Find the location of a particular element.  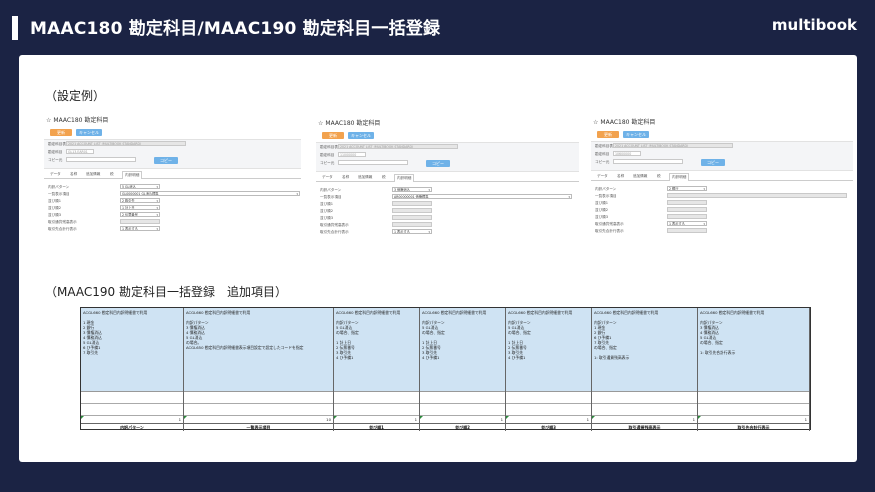

detail-label: 並び順3 is located at coordinates (602, 217).